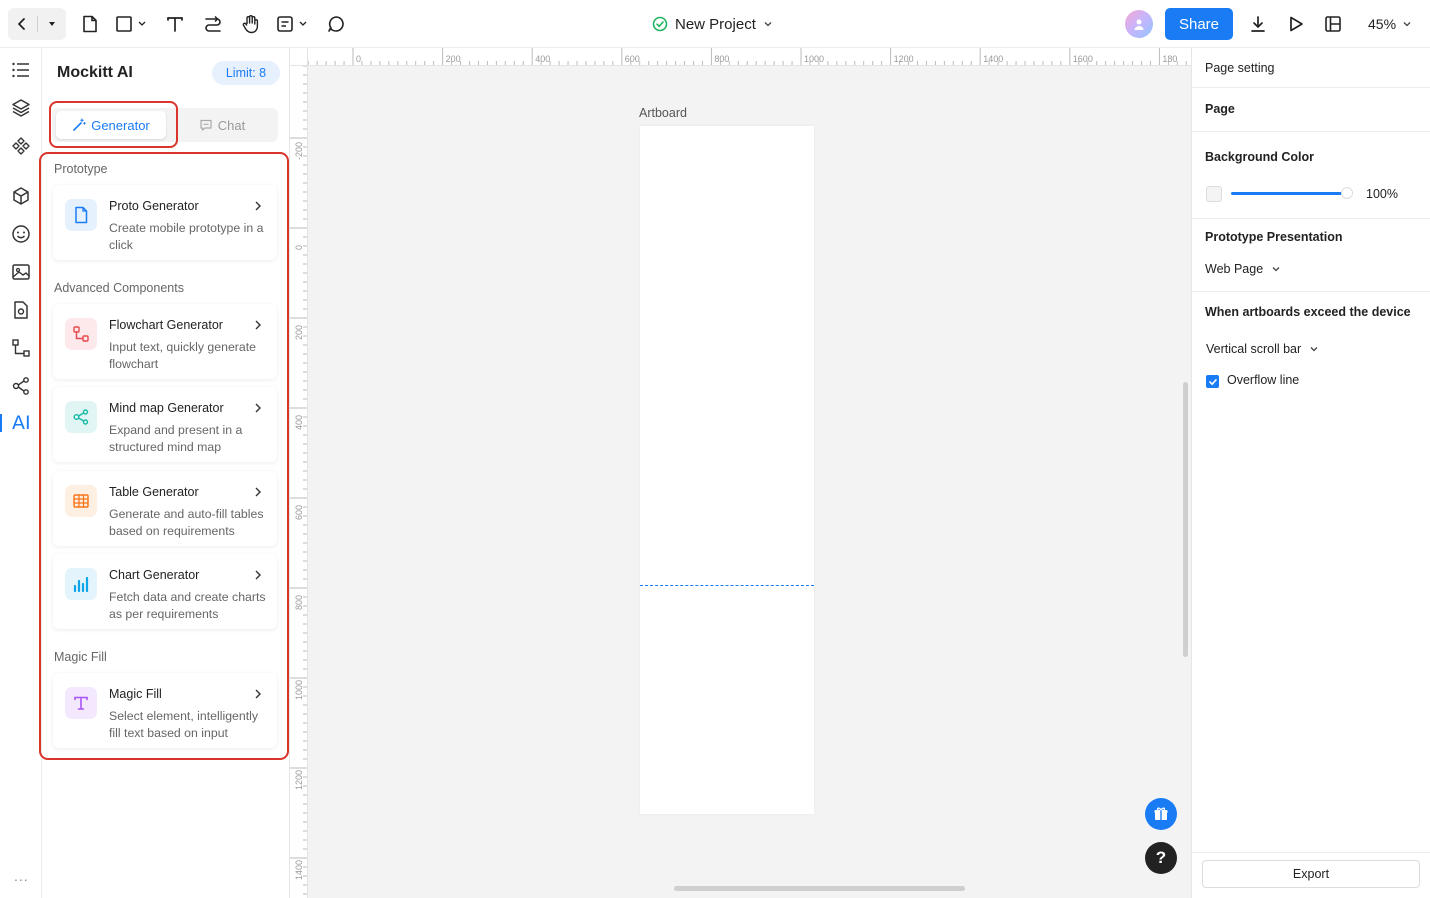 The image size is (1430, 898). Describe the element at coordinates (1382, 24) in the screenshot. I see `zoom-level: 45%` at that location.